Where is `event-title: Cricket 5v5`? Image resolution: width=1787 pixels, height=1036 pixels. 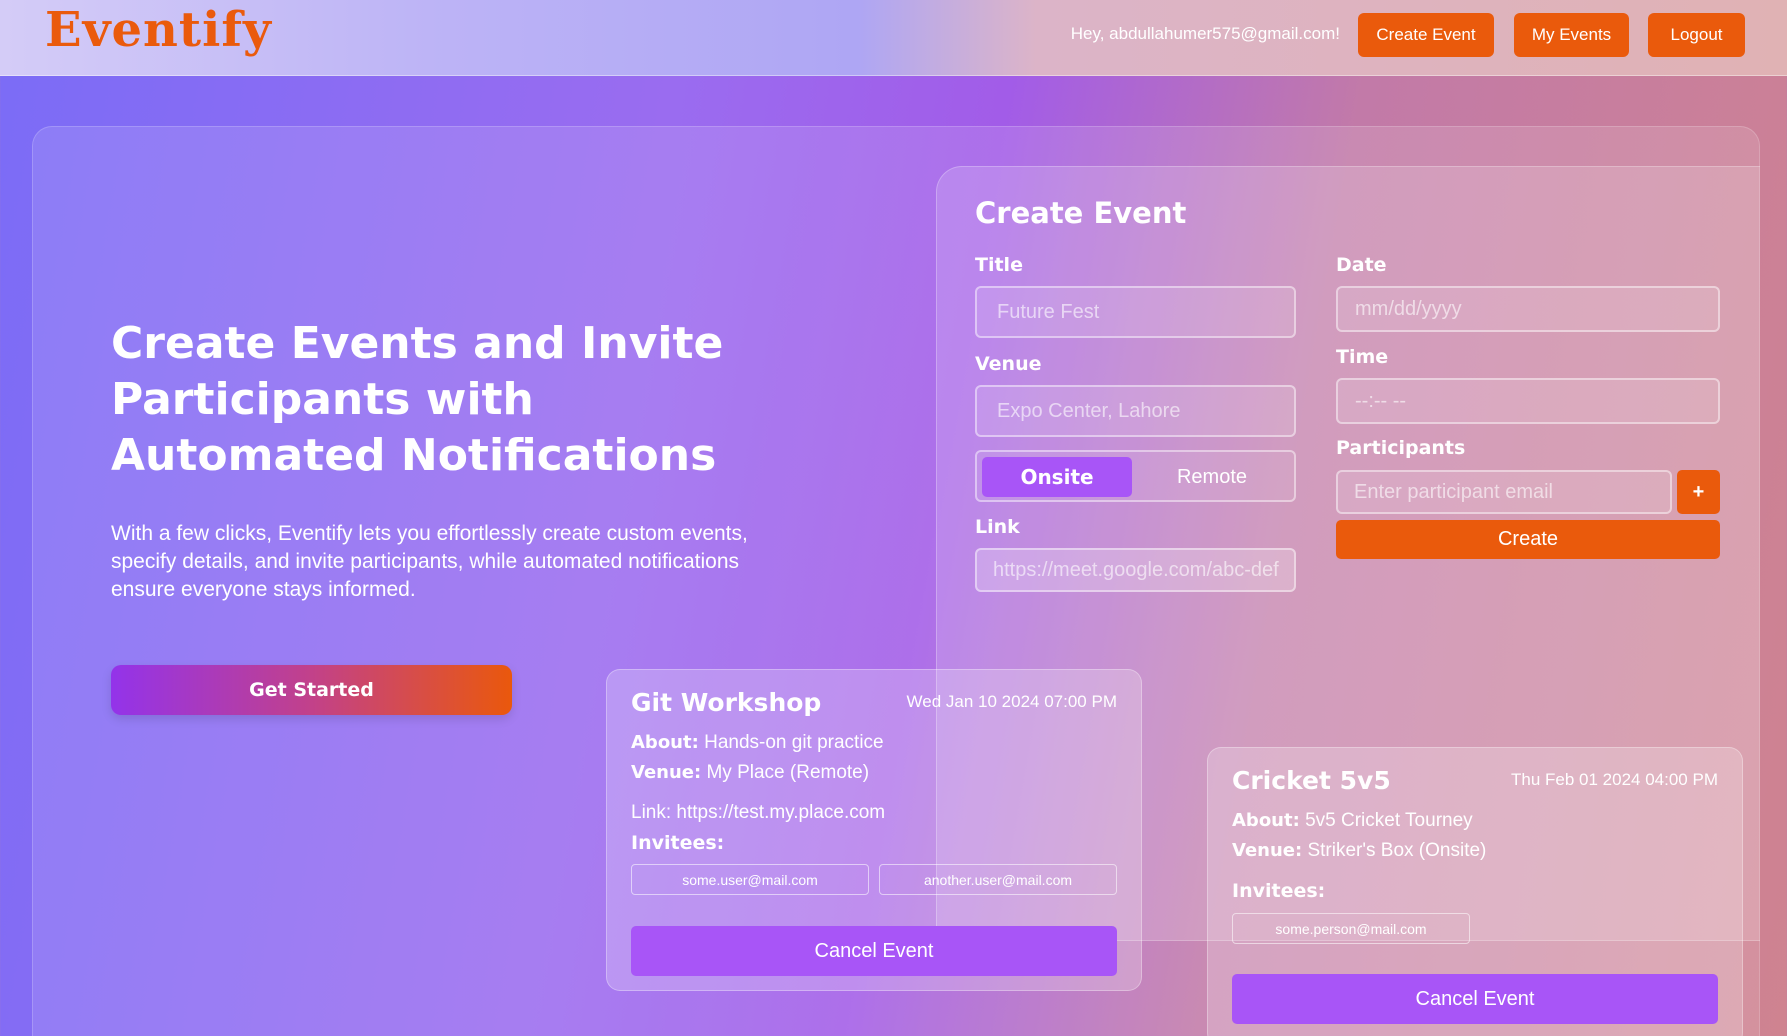
event-title: Cricket 5v5 is located at coordinates (1311, 780).